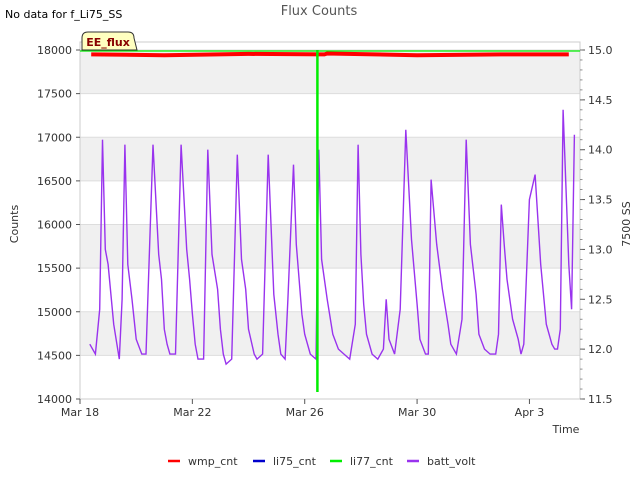  Describe the element at coordinates (54, 137) in the screenshot. I see `y-tick-label: 17000` at that location.